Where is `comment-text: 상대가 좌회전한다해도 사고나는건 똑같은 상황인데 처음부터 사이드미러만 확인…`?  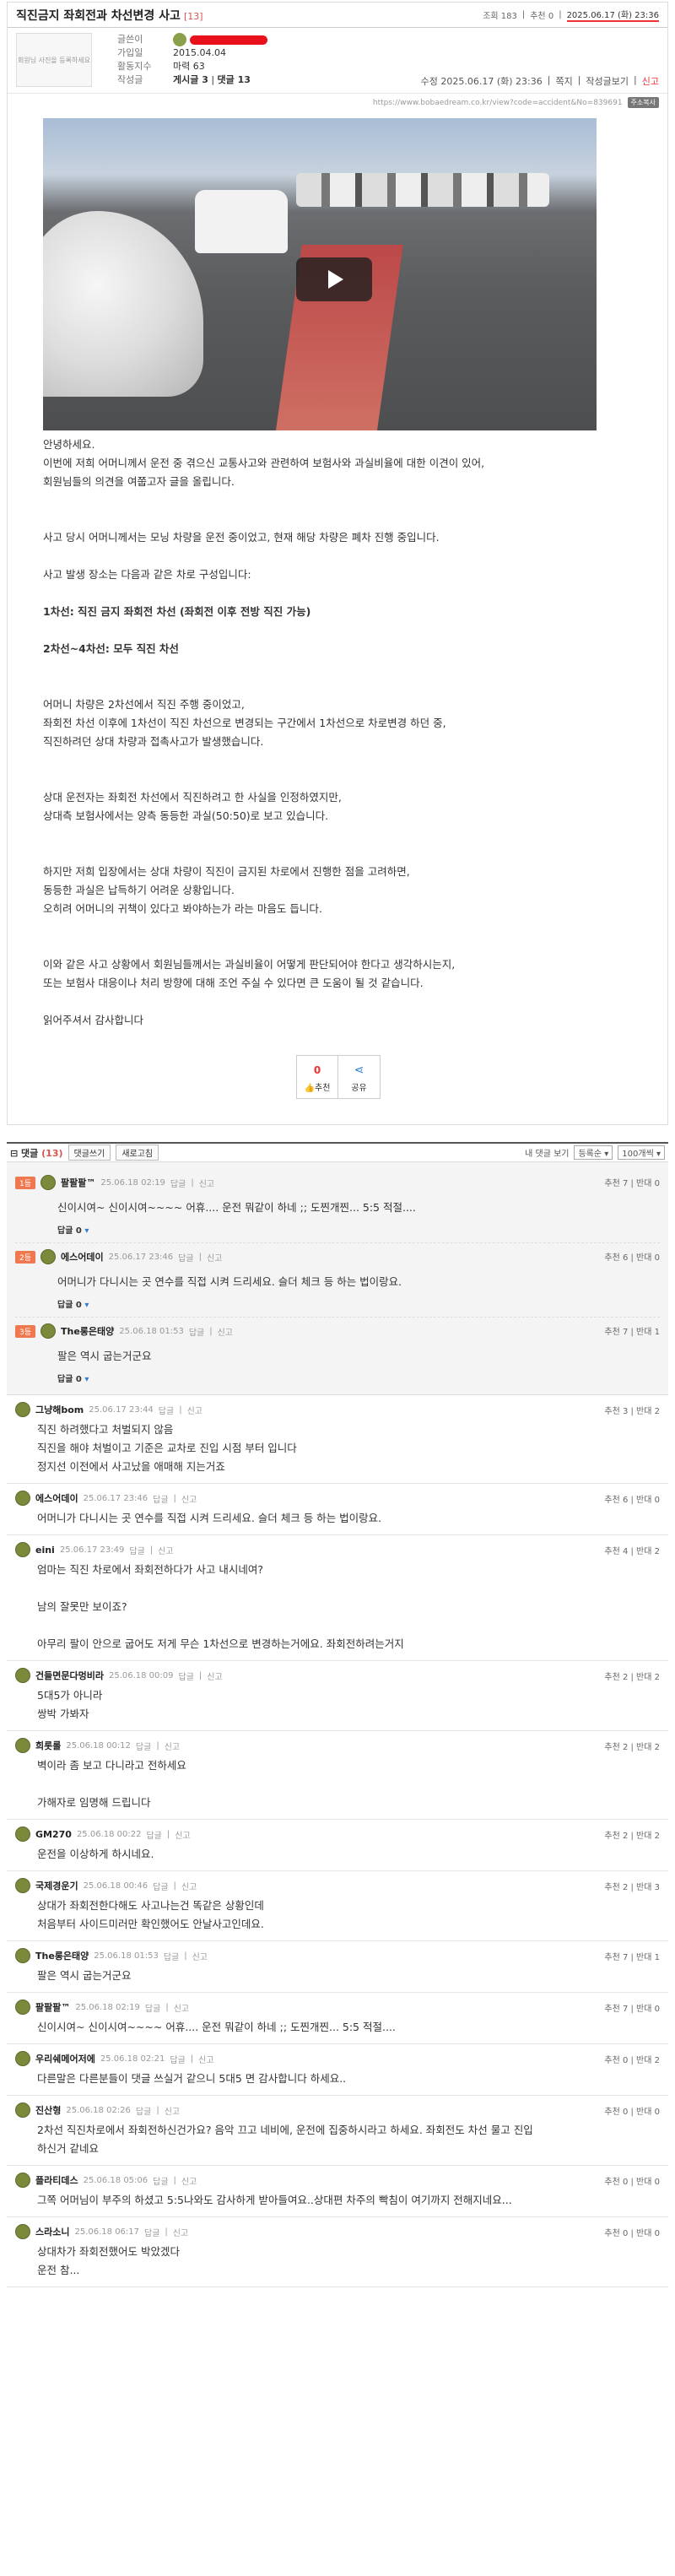
comment-text: 상대가 좌회전한다해도 사고나는건 똑같은 상황인데 처음부터 사이드미러만 확인… is located at coordinates (348, 1915).